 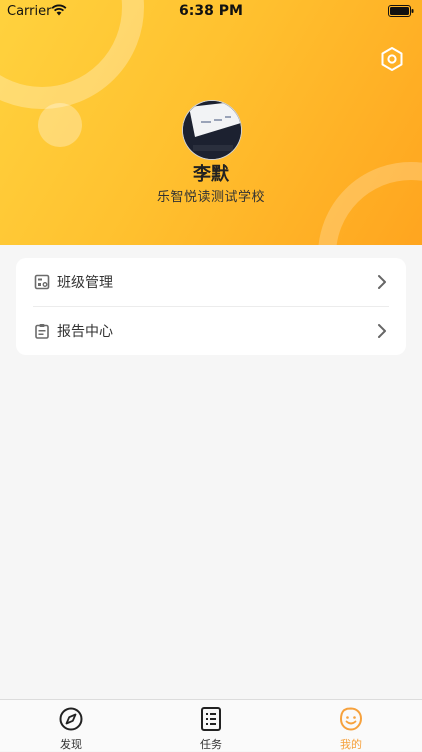 What do you see at coordinates (211, 719) in the screenshot?
I see `task-list-icon` at bounding box center [211, 719].